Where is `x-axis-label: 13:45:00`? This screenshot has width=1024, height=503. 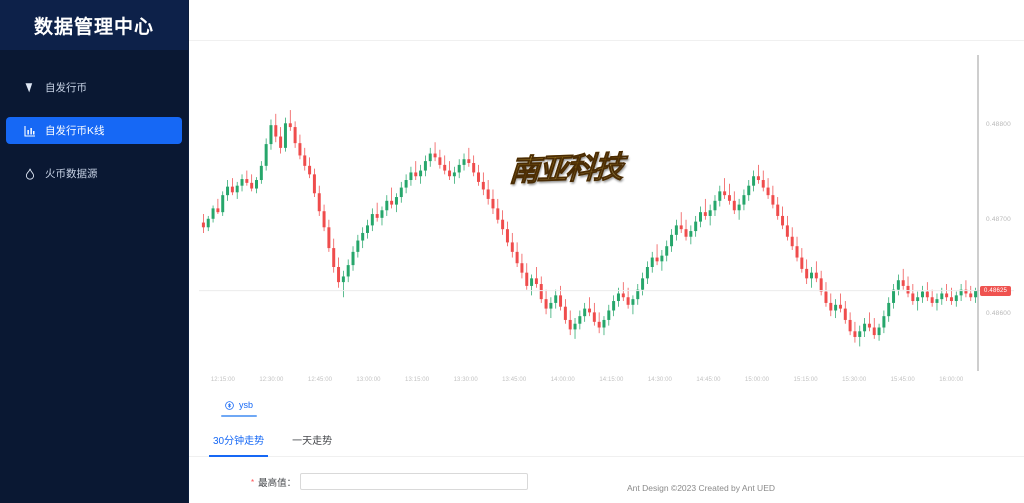
x-axis-label: 13:45:00 is located at coordinates (514, 380).